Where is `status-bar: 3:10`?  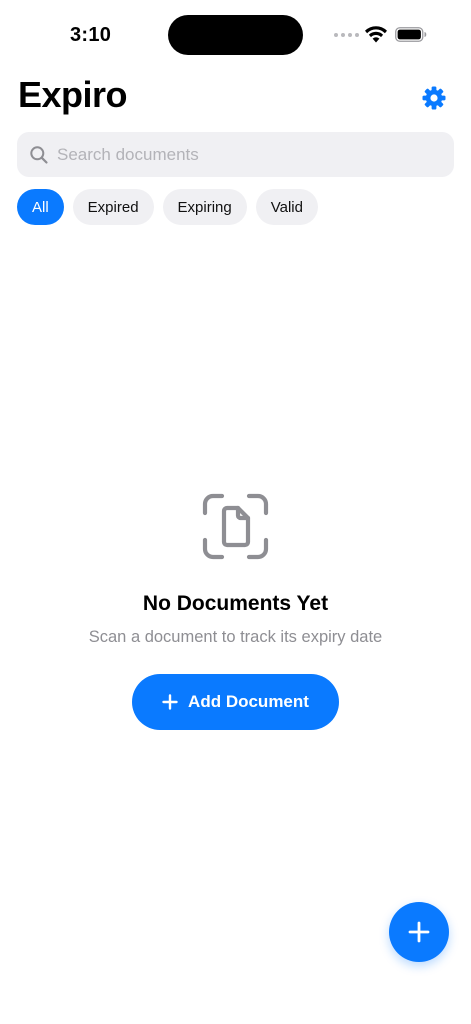 status-bar: 3:10 is located at coordinates (235, 35).